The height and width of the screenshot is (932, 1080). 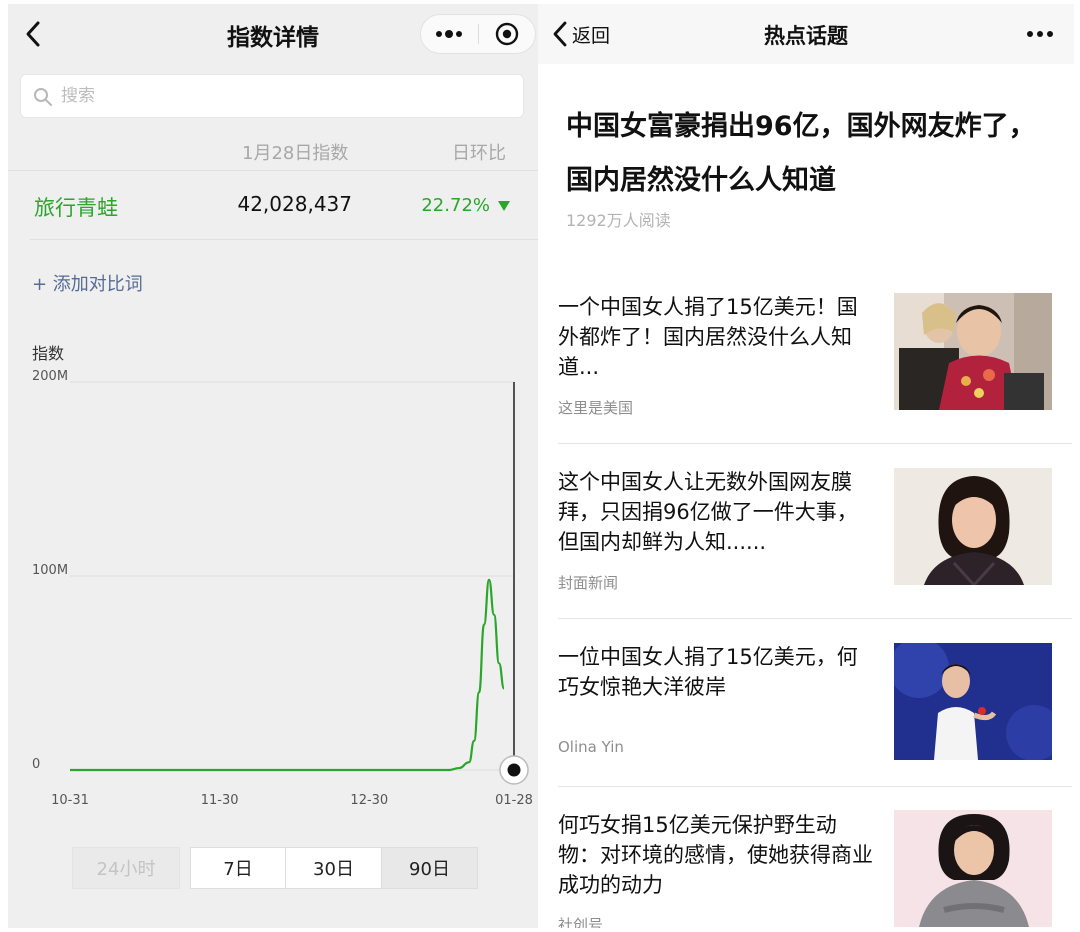 What do you see at coordinates (514, 770) in the screenshot?
I see `highlight-marker-dot` at bounding box center [514, 770].